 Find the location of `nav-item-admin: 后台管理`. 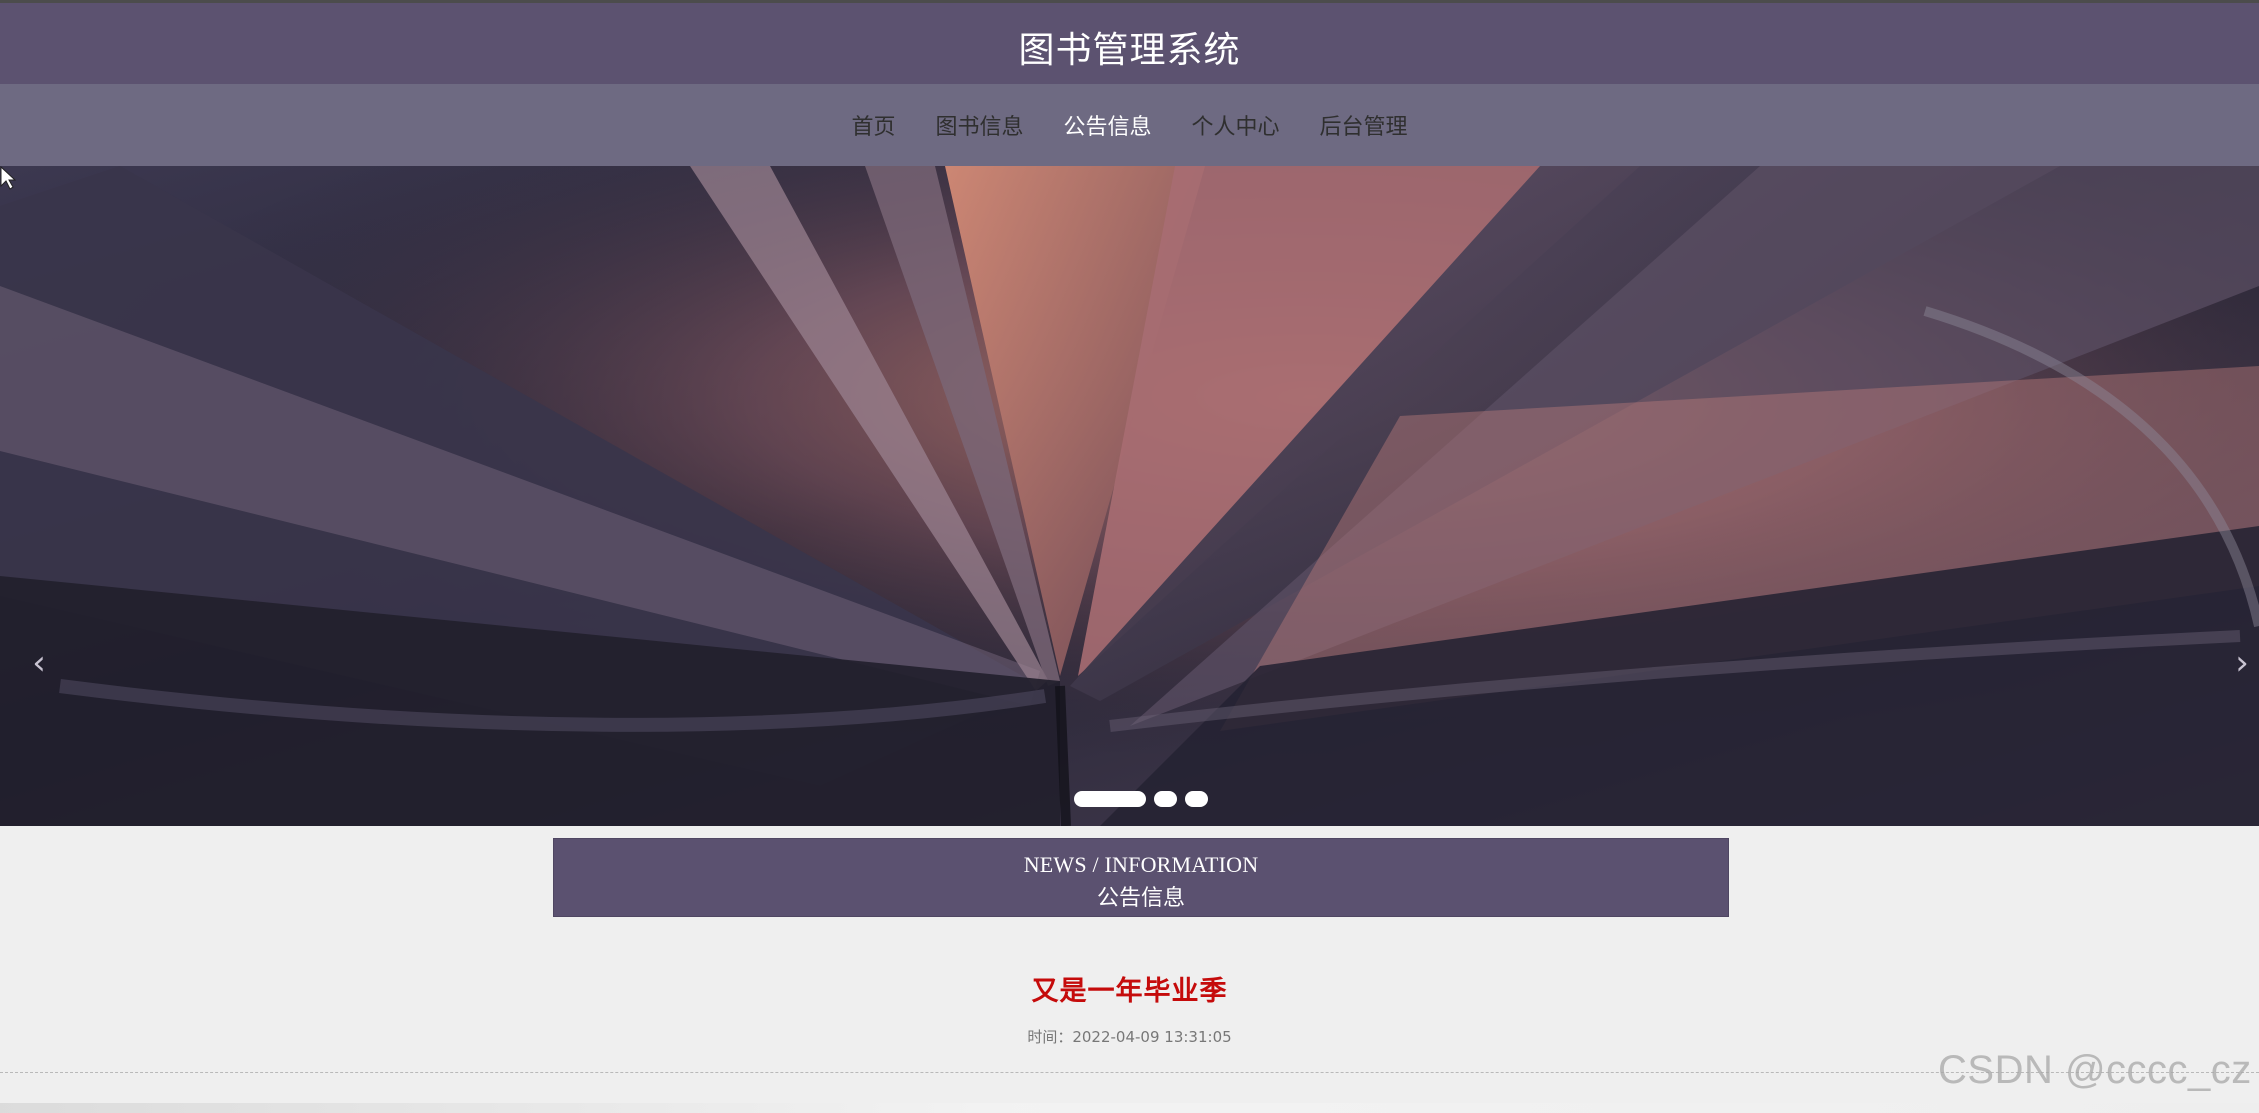

nav-item-admin: 后台管理 is located at coordinates (1364, 125).